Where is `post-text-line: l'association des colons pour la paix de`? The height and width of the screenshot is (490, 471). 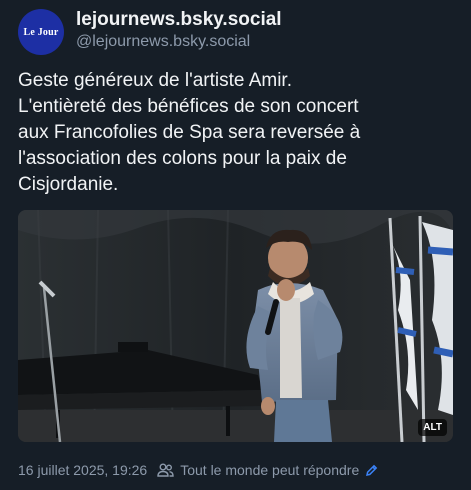 post-text-line: l'association des colons pour la paix de is located at coordinates (182, 158).